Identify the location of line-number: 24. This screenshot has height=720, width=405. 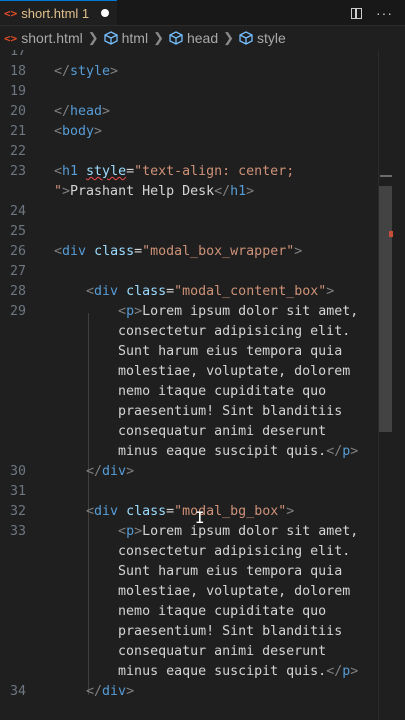
(17, 211).